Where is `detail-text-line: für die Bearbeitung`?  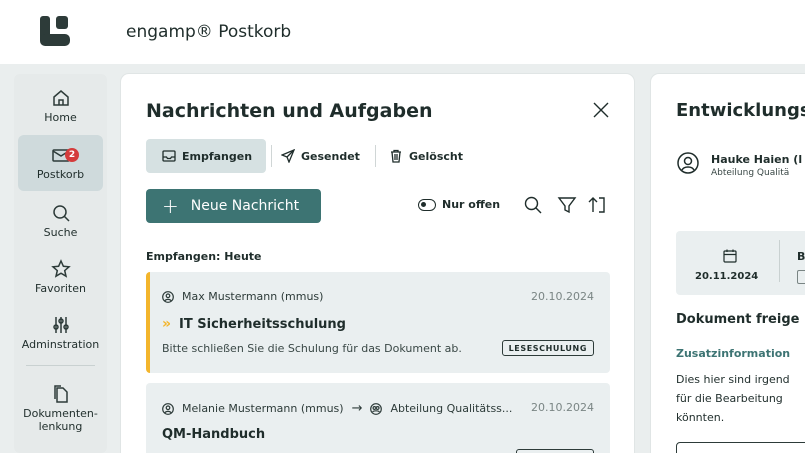
detail-text-line: für die Bearbeitung is located at coordinates (729, 398).